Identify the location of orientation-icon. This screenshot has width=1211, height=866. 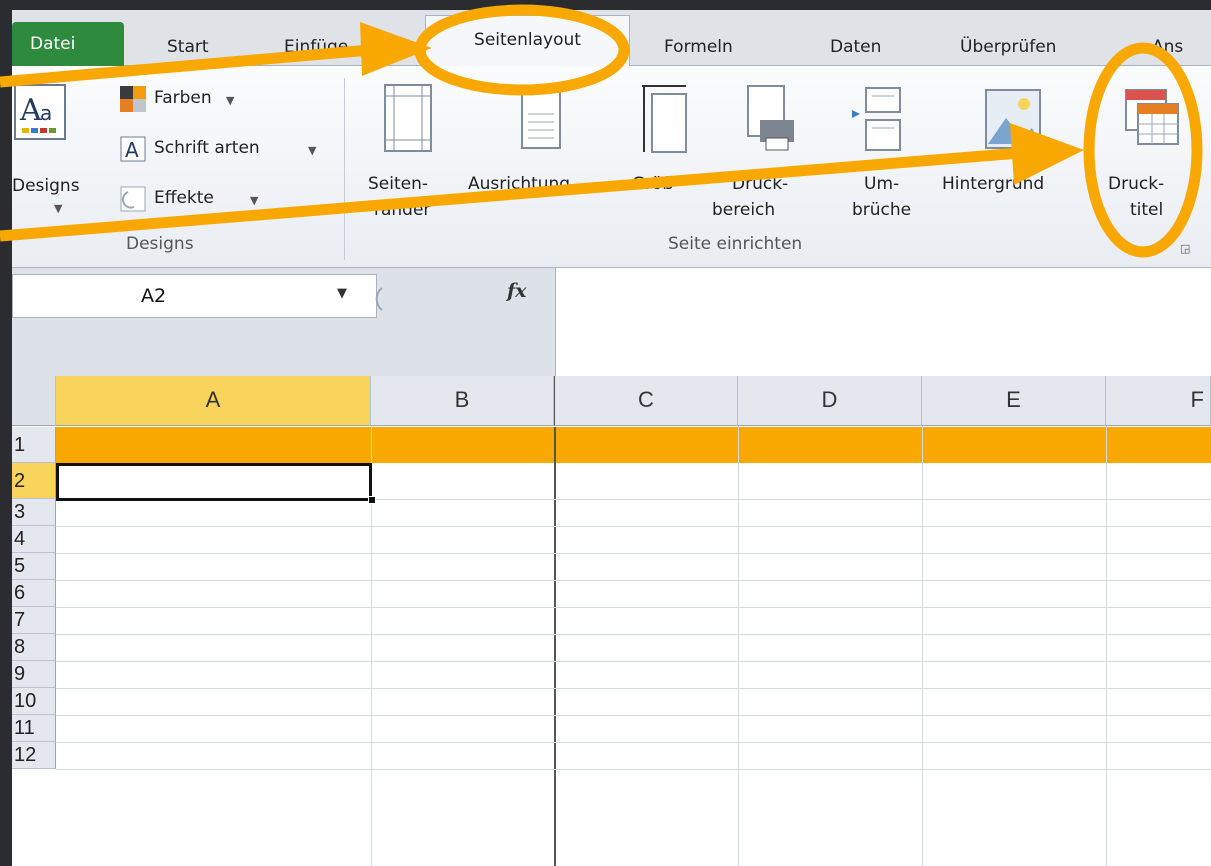
(541, 120).